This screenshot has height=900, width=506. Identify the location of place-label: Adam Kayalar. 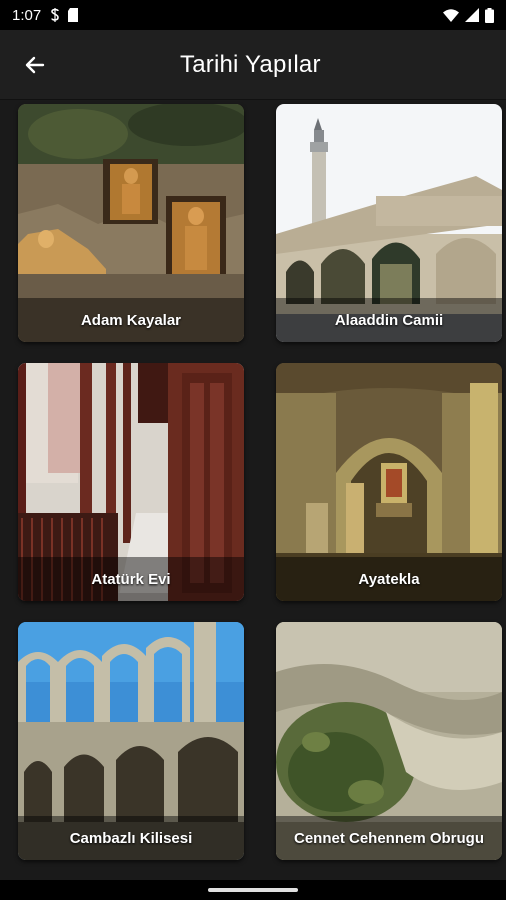
(131, 320).